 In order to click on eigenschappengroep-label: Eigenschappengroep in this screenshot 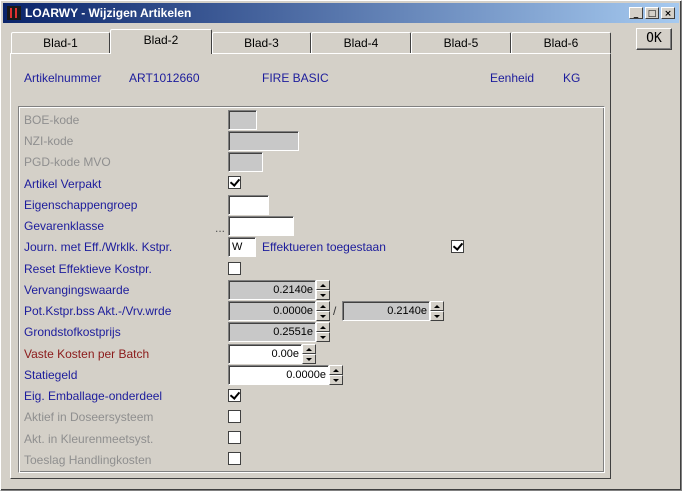, I will do `click(81, 205)`.